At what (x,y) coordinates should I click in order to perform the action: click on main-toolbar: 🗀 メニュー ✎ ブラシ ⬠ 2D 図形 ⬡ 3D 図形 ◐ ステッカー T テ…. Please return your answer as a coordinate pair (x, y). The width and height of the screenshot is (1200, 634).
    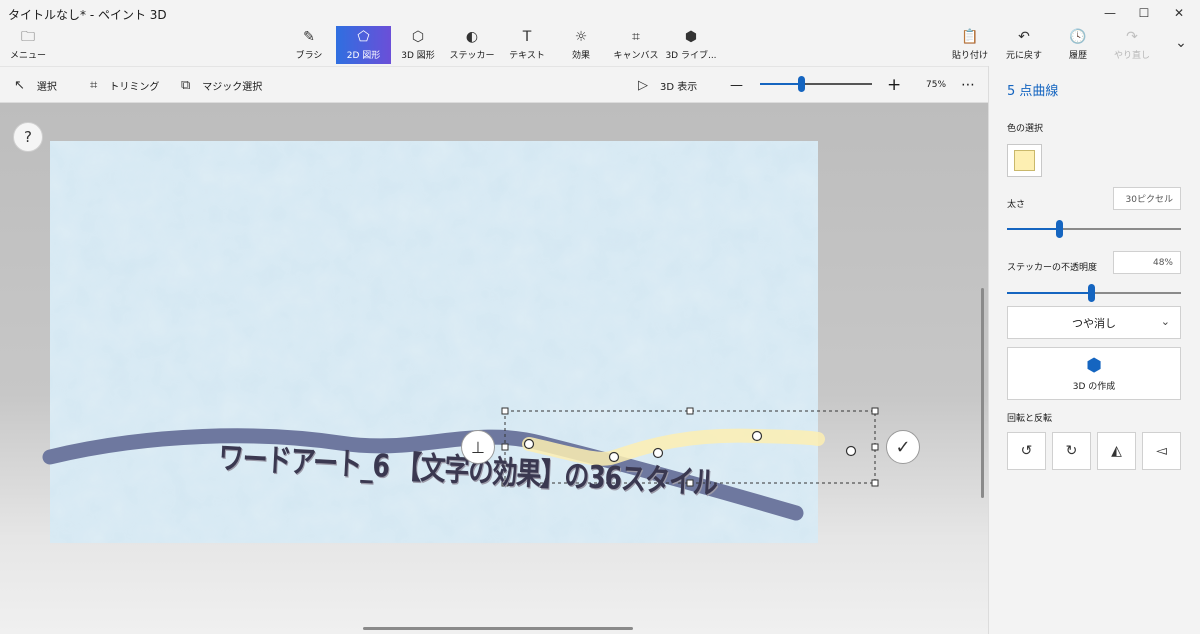
    Looking at the image, I should click on (600, 46).